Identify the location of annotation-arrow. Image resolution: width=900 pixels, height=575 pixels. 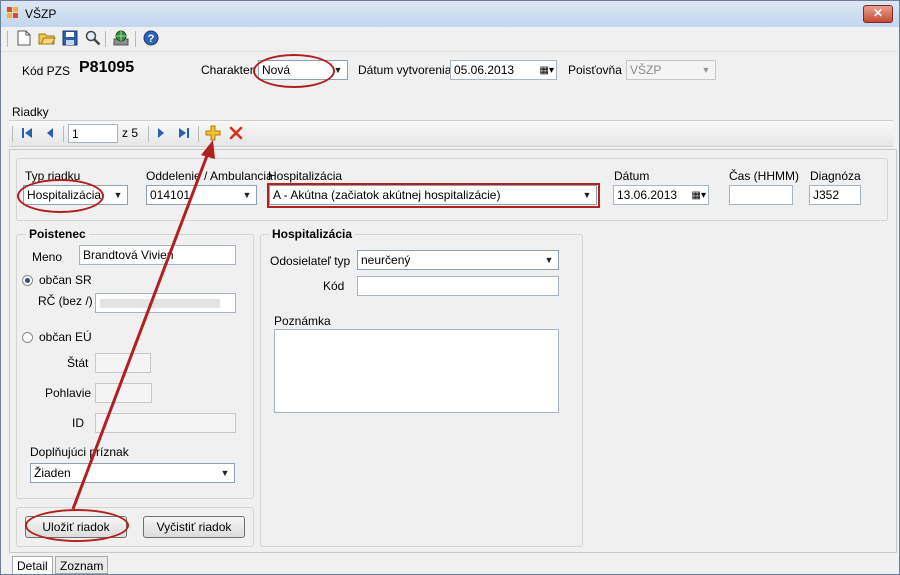
(143, 325).